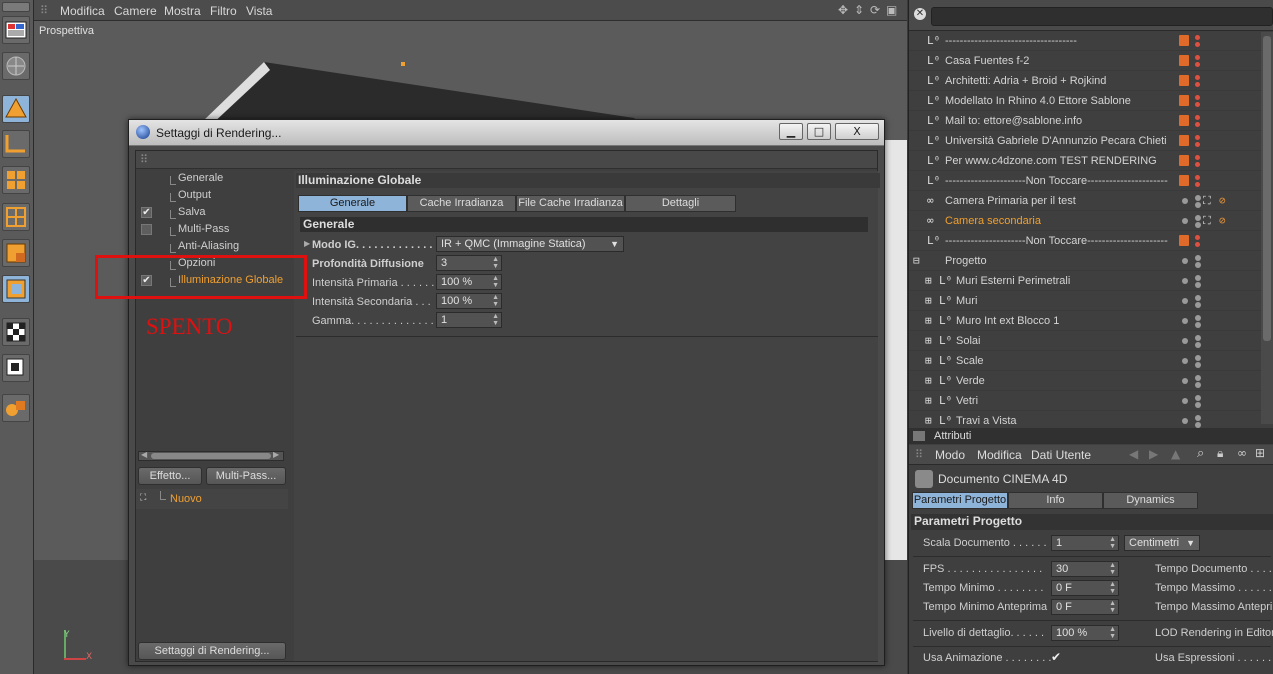 The image size is (1273, 674). Describe the element at coordinates (1175, 454) in the screenshot. I see `up-arrow-icon: ▲` at that location.